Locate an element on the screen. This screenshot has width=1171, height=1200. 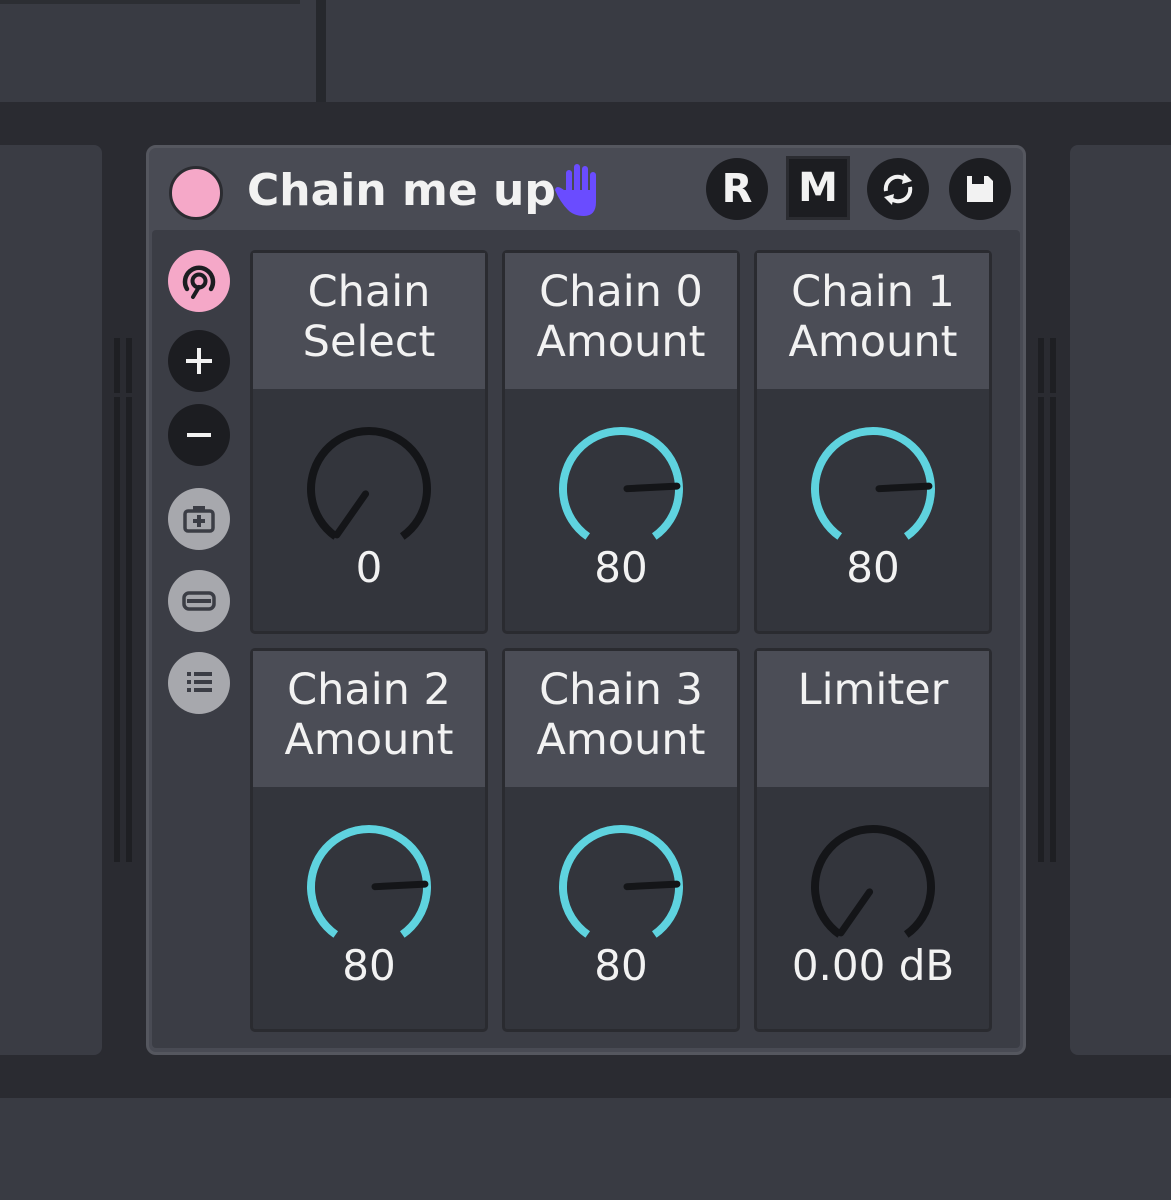
limiter-knob: Limiter 0.00 dB is located at coordinates (873, 840).